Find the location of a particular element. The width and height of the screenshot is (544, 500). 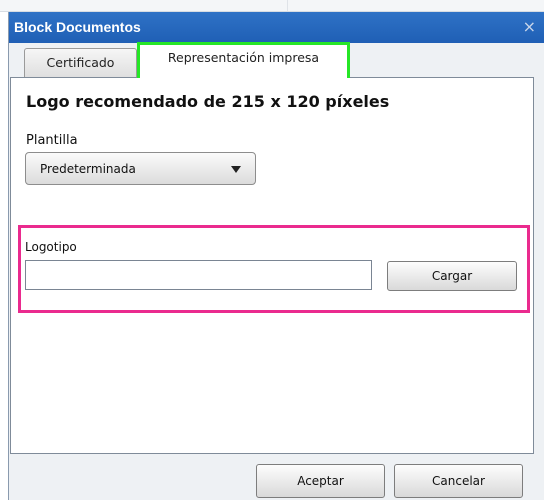

load-button: Cargar is located at coordinates (452, 276).